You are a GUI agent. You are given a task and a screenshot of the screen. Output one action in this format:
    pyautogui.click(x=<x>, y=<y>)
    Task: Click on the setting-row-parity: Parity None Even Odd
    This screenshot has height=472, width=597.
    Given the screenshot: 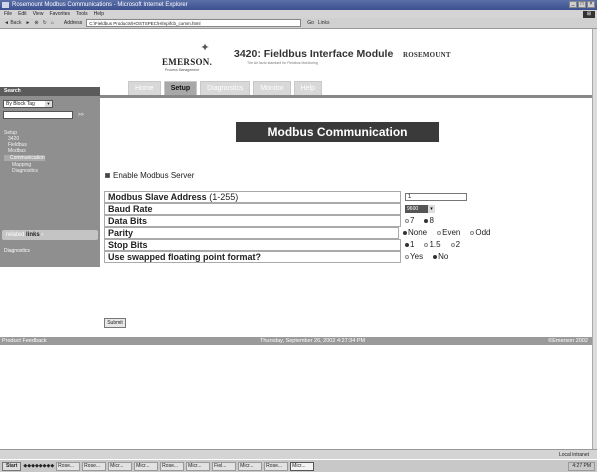 What is the action you would take?
    pyautogui.click(x=297, y=233)
    